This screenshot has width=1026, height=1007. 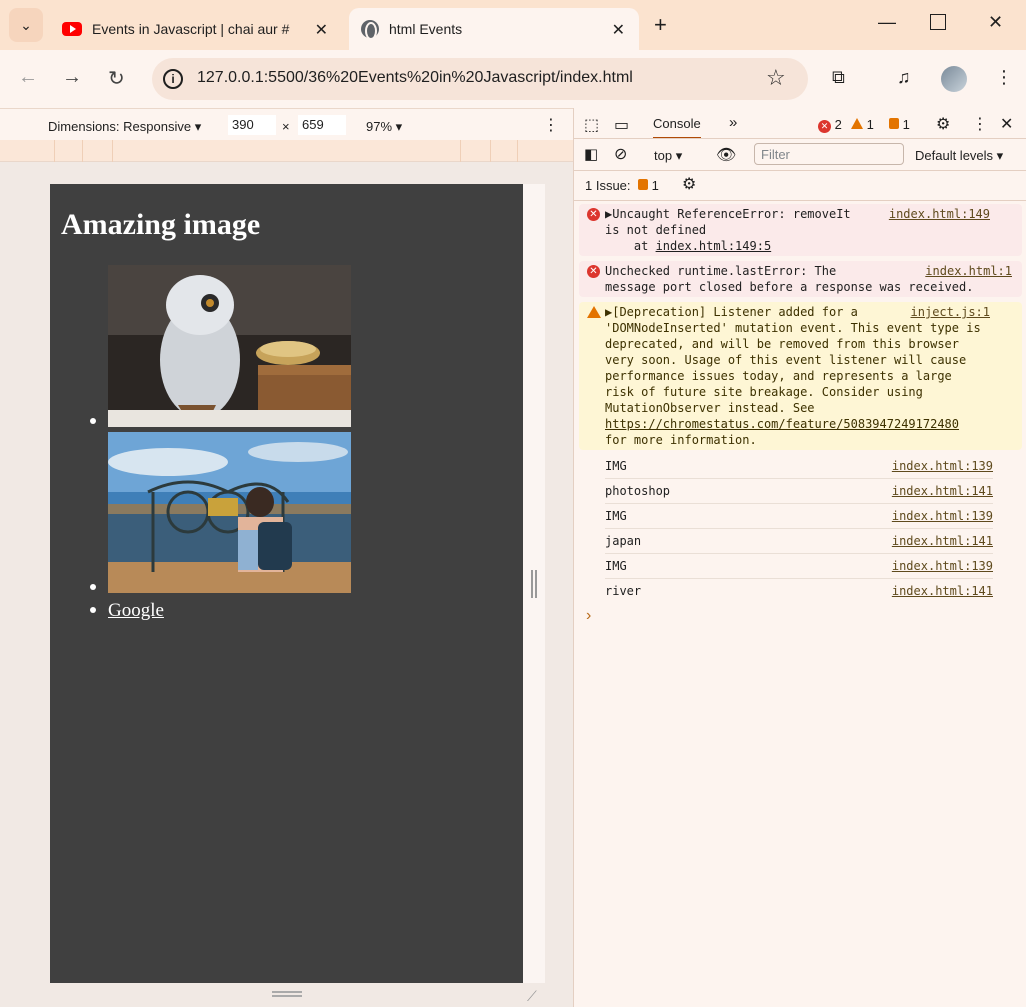 I want to click on width-input: 390, so click(x=252, y=125).